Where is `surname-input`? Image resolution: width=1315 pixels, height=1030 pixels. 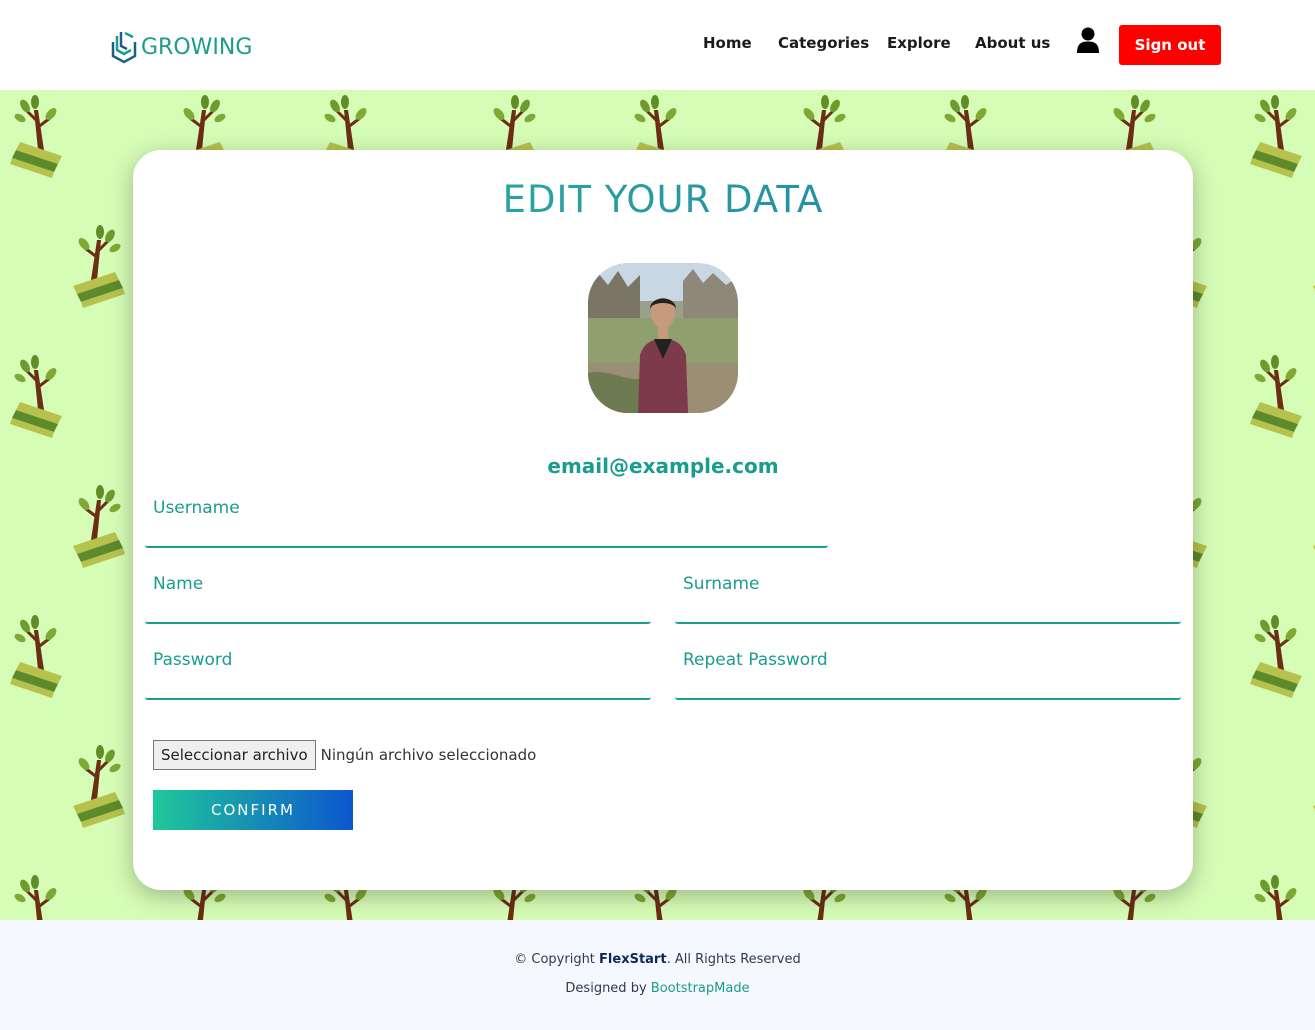 surname-input is located at coordinates (928, 608).